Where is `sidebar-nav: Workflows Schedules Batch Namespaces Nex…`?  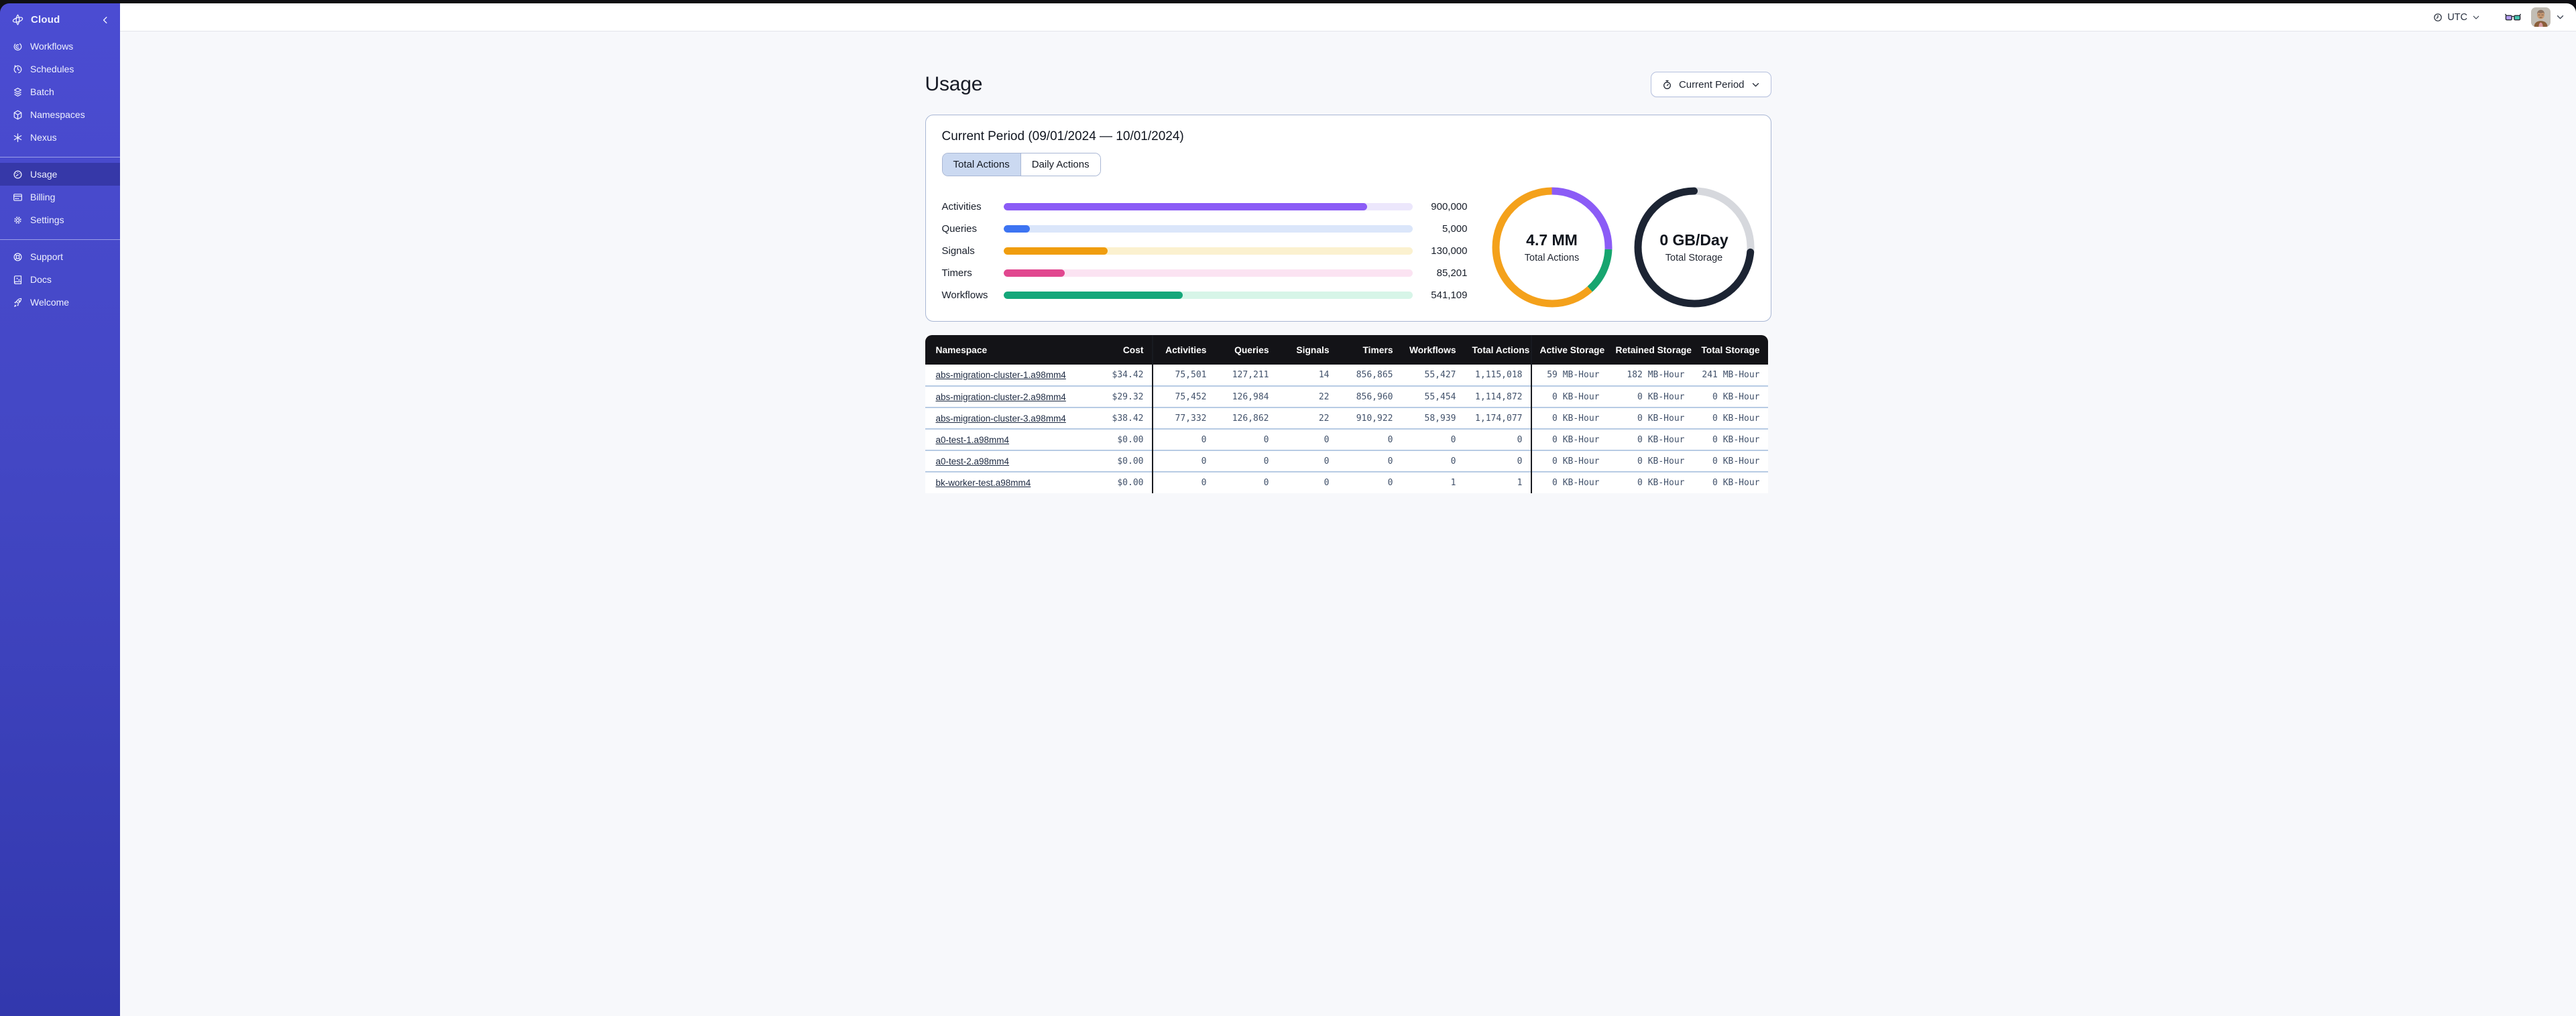 sidebar-nav: Workflows Schedules Batch Namespaces Nex… is located at coordinates (60, 176).